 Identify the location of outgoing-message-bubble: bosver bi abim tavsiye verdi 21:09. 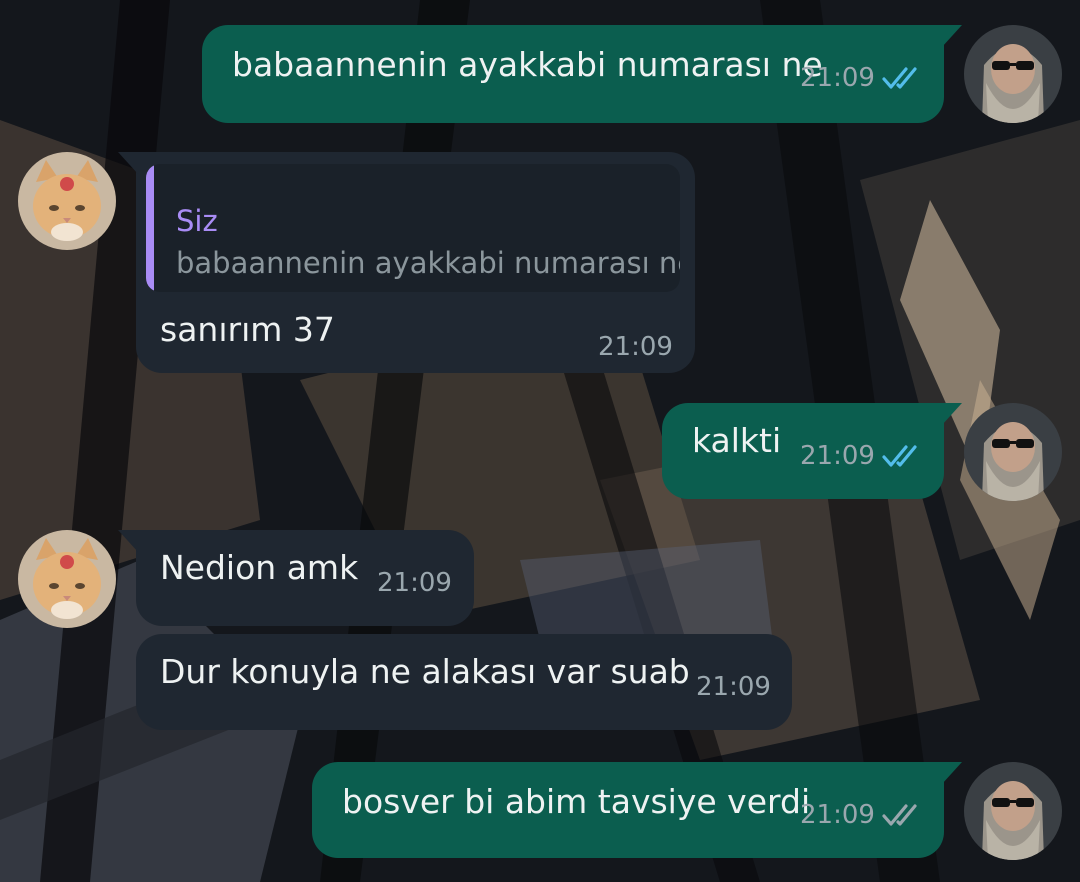
(637, 810).